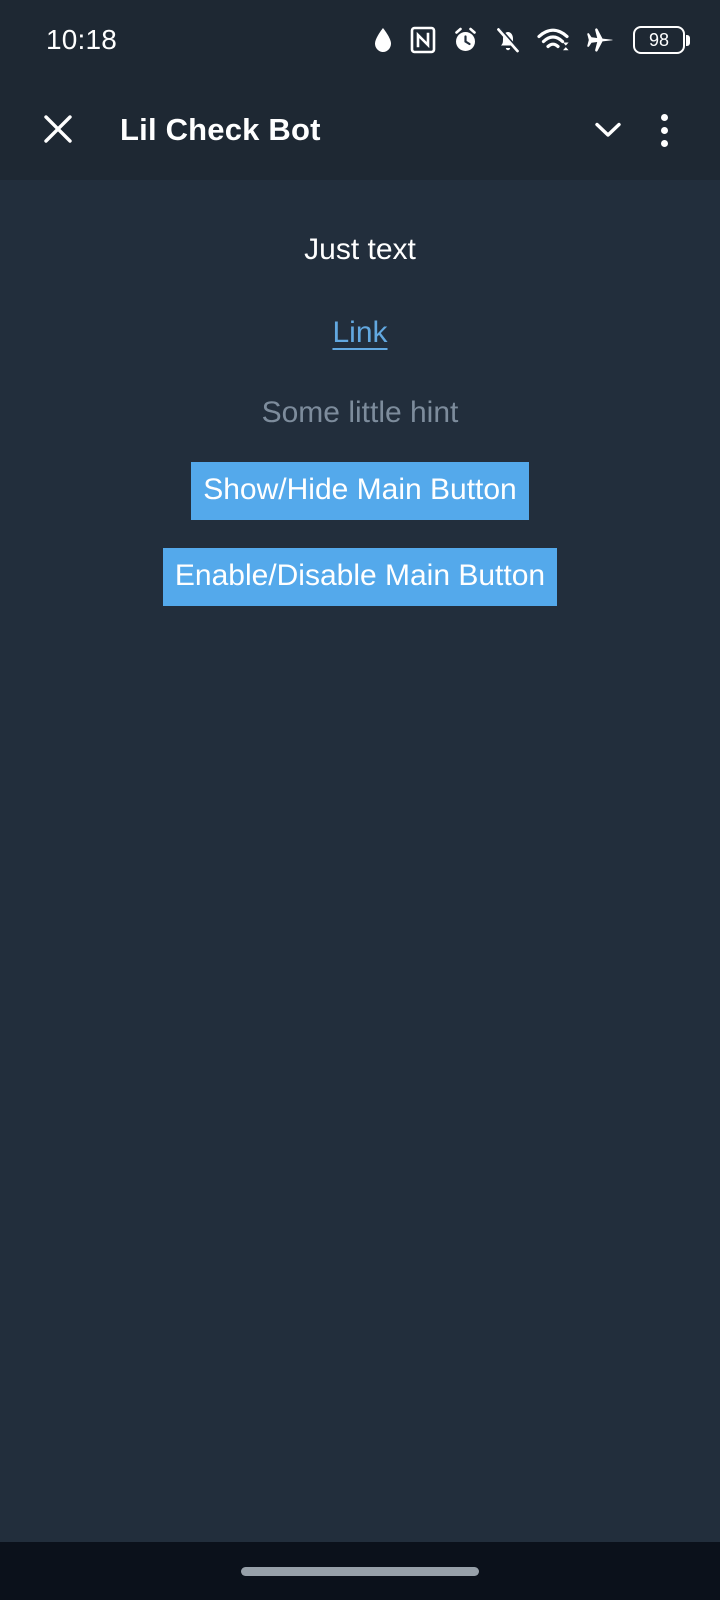 This screenshot has height=1600, width=720. I want to click on close-icon, so click(58, 130).